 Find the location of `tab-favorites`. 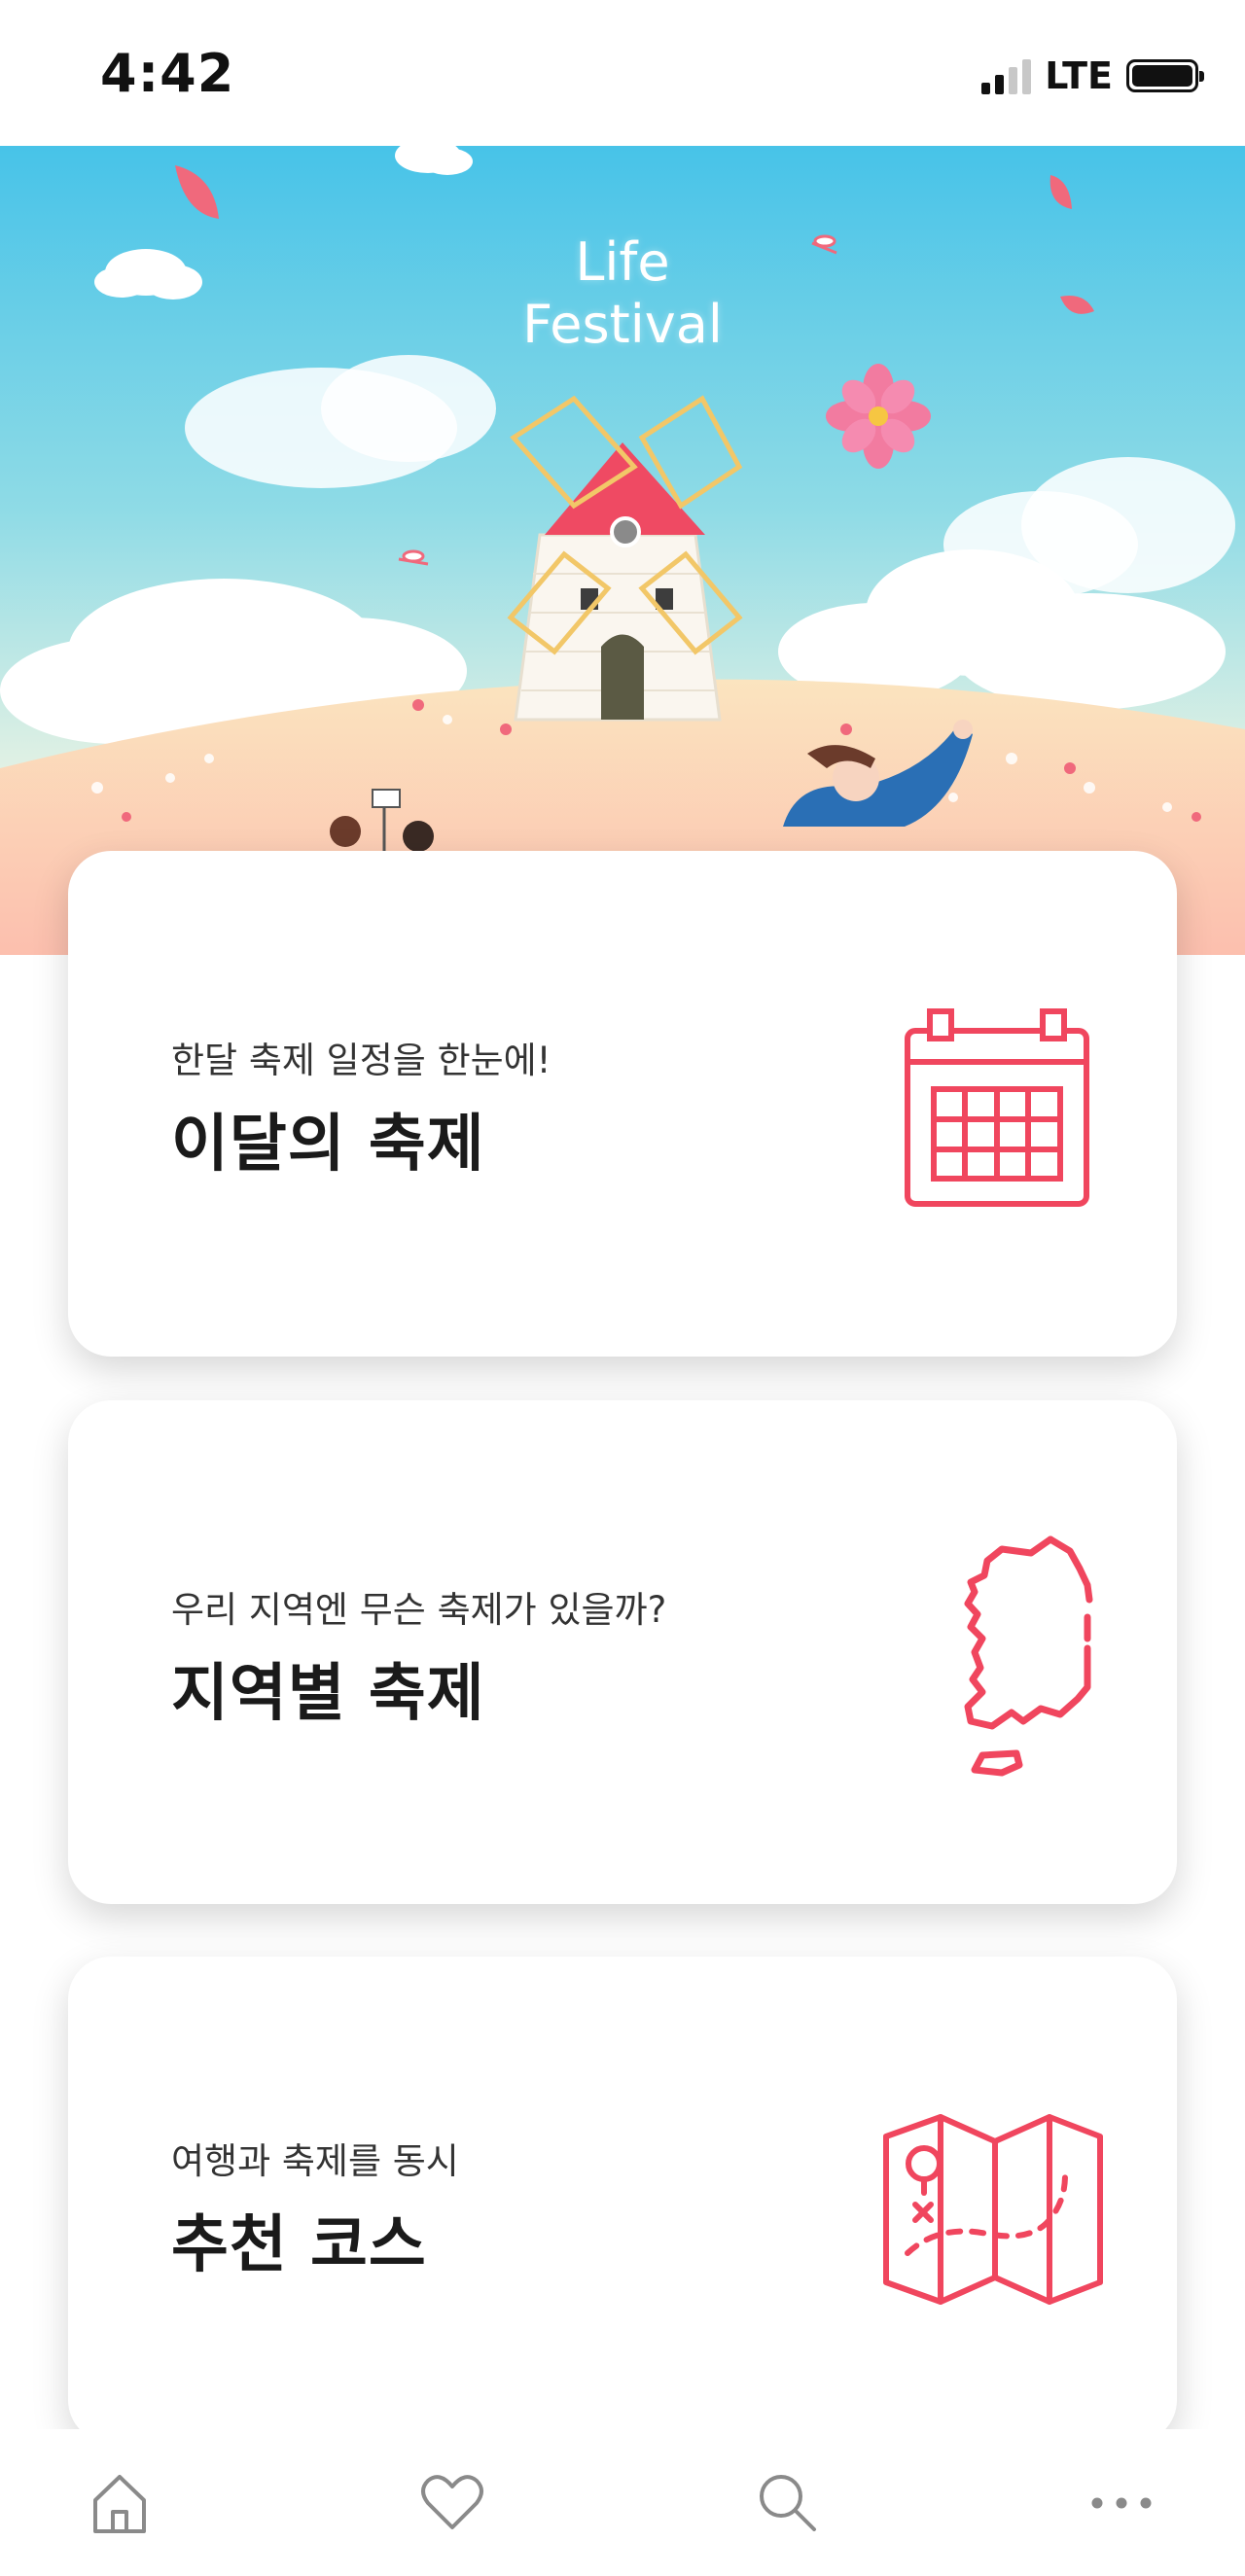

tab-favorites is located at coordinates (452, 2503).